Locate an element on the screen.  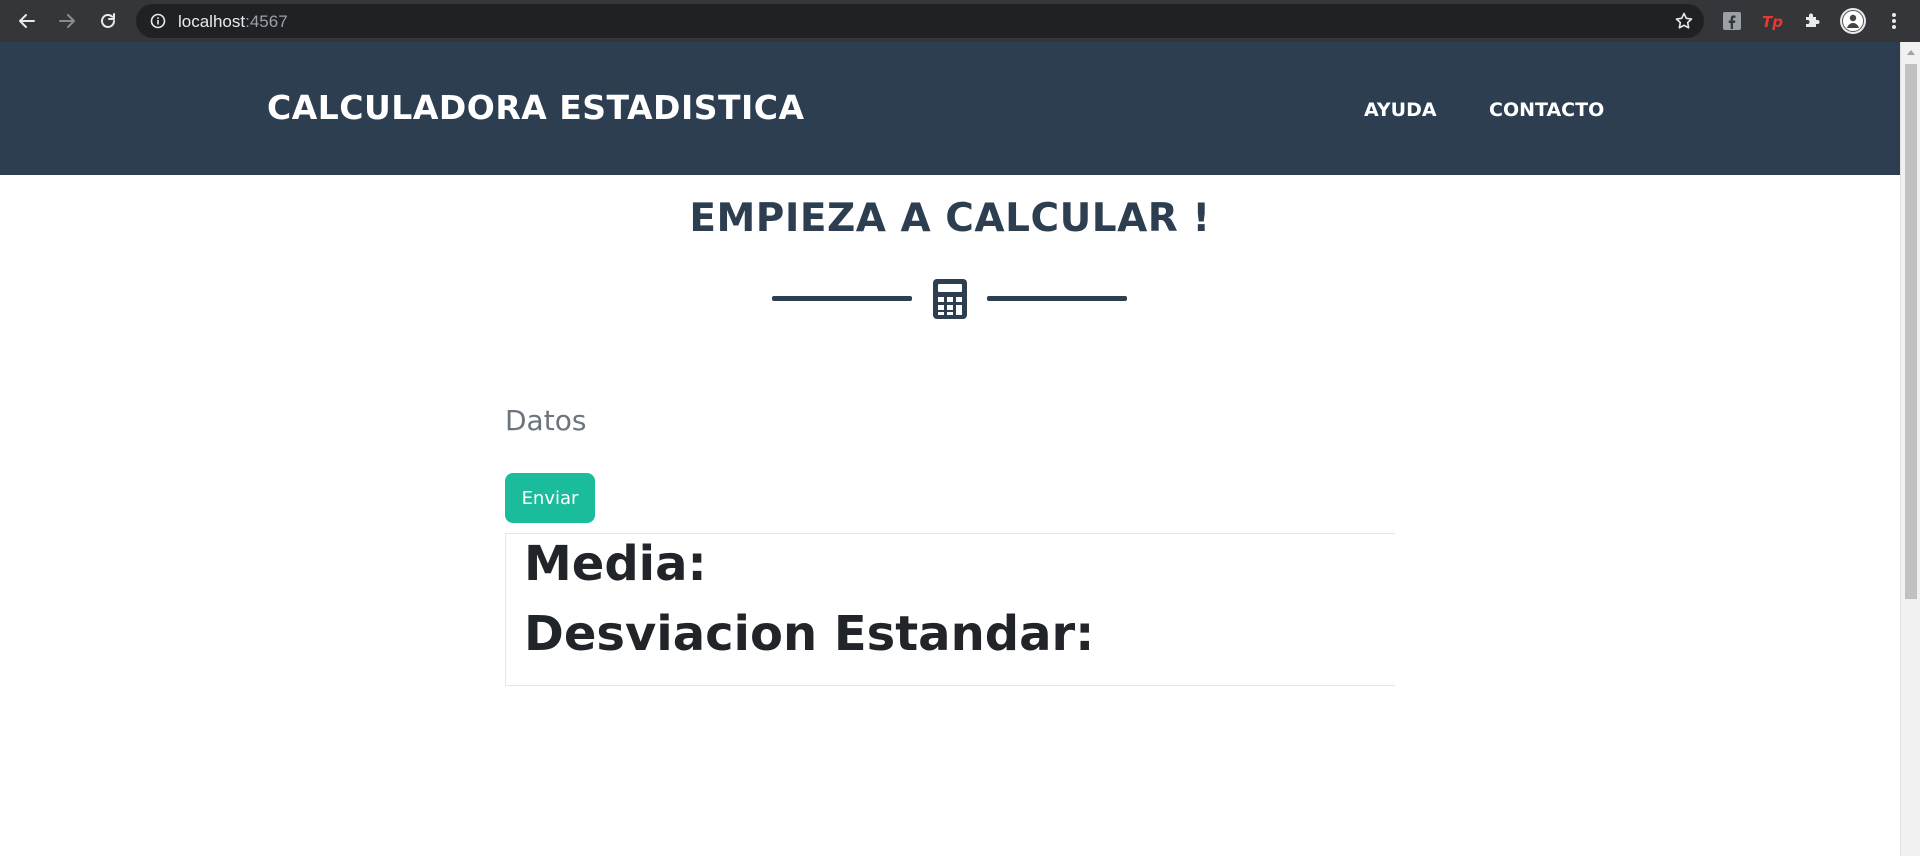
url-text: localhost:4567 is located at coordinates (233, 22).